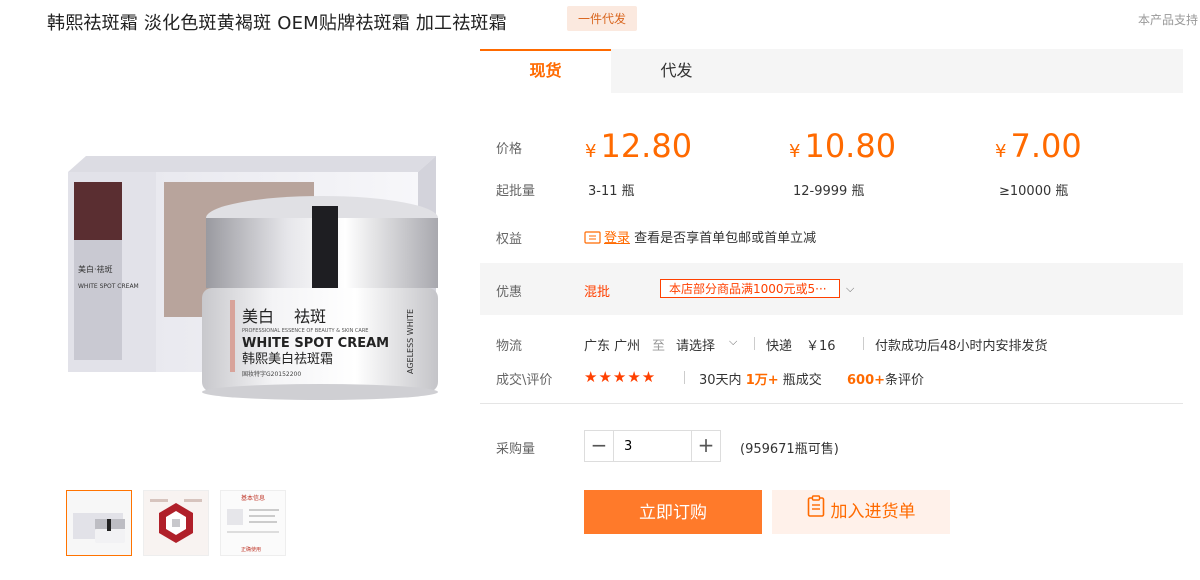  What do you see at coordinates (251, 549) in the screenshot?
I see `thumbnail-3-footer: 正确使用` at bounding box center [251, 549].